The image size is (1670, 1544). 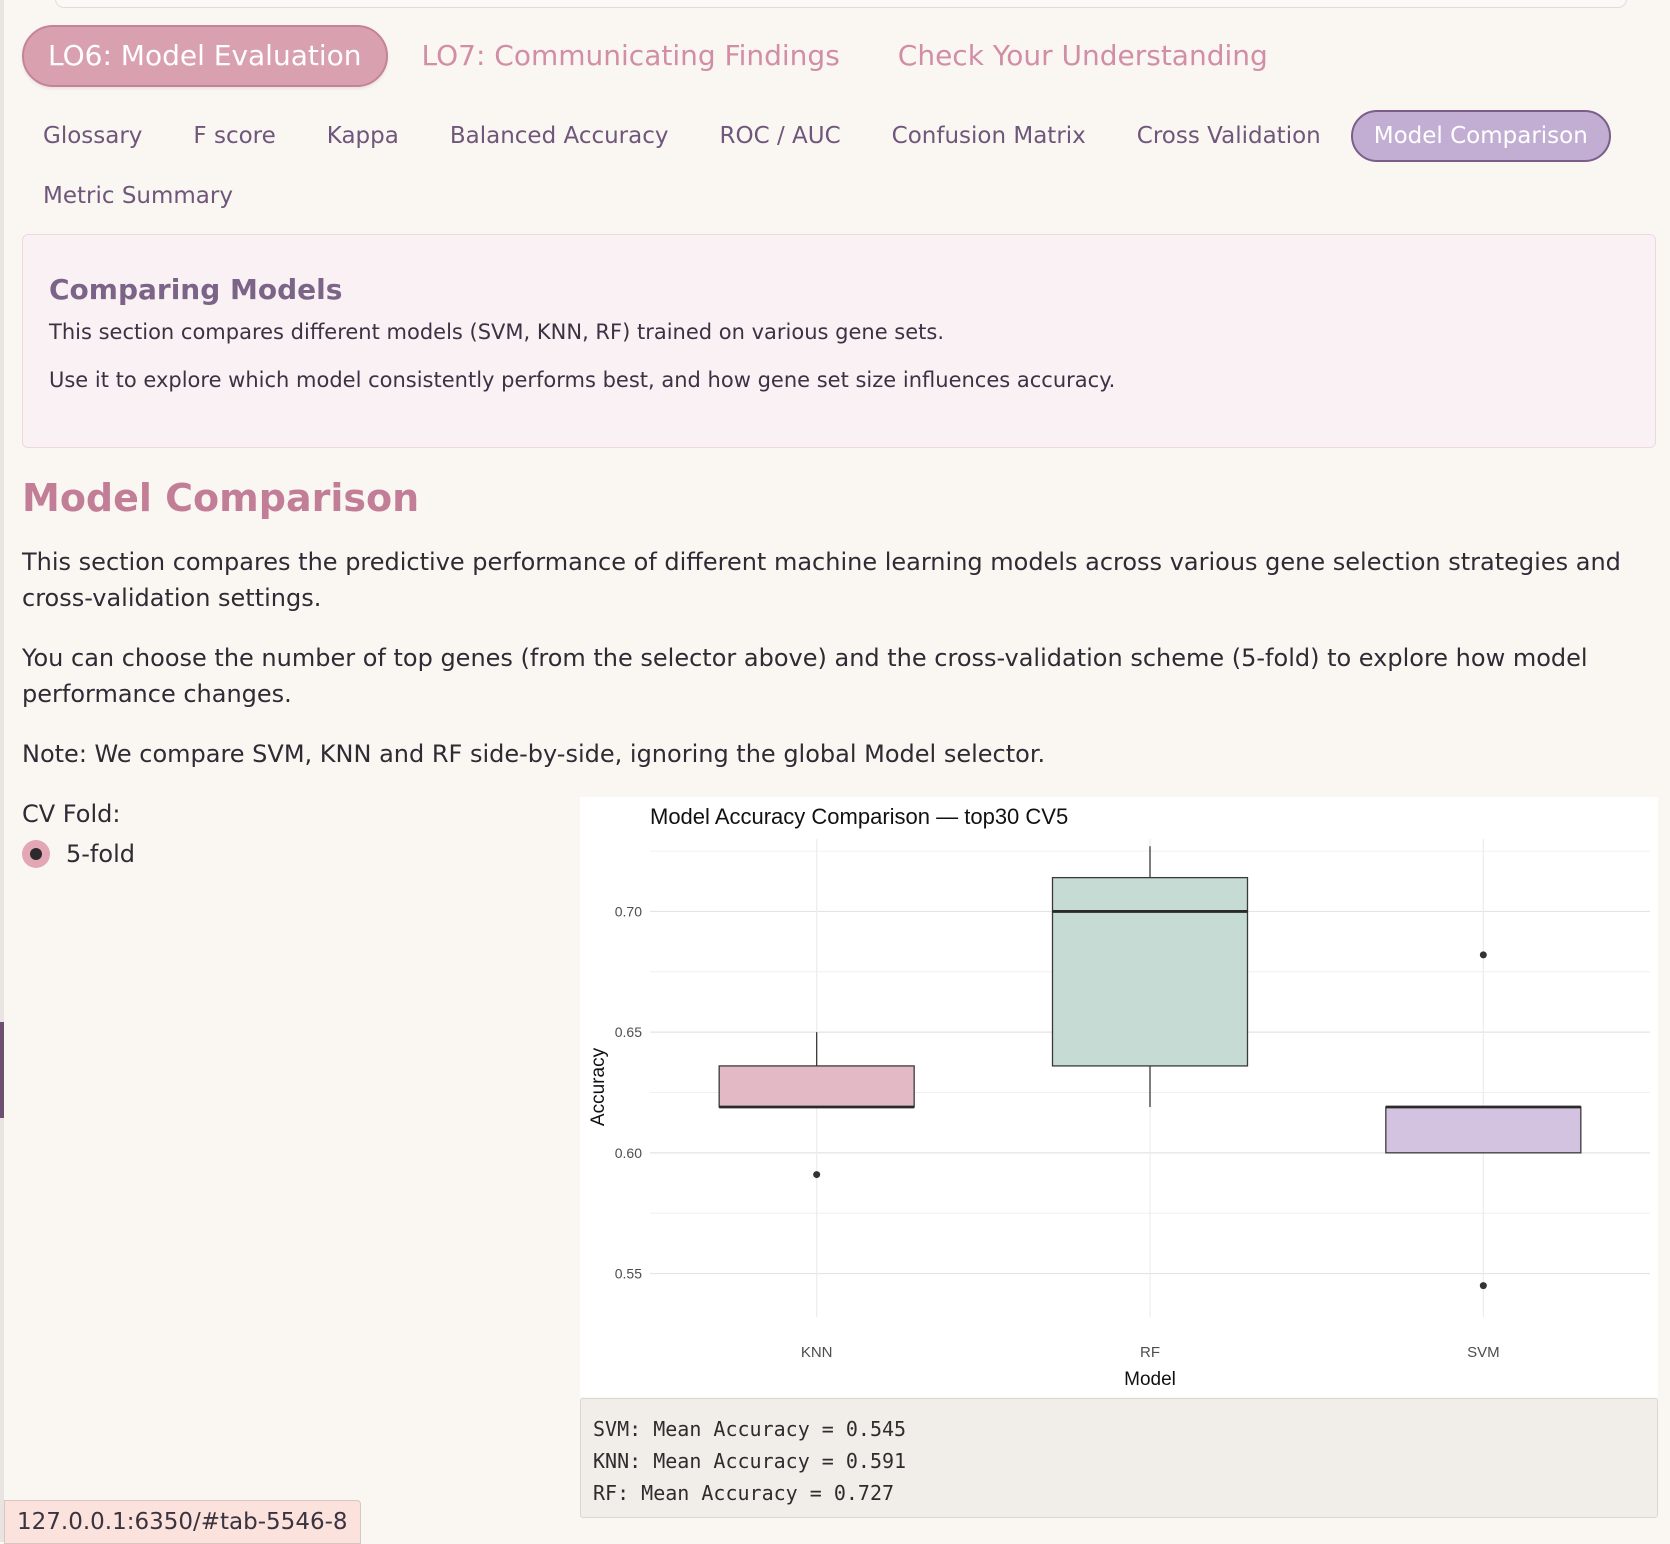 I want to click on left-edge-strip, so click(x=2, y=771).